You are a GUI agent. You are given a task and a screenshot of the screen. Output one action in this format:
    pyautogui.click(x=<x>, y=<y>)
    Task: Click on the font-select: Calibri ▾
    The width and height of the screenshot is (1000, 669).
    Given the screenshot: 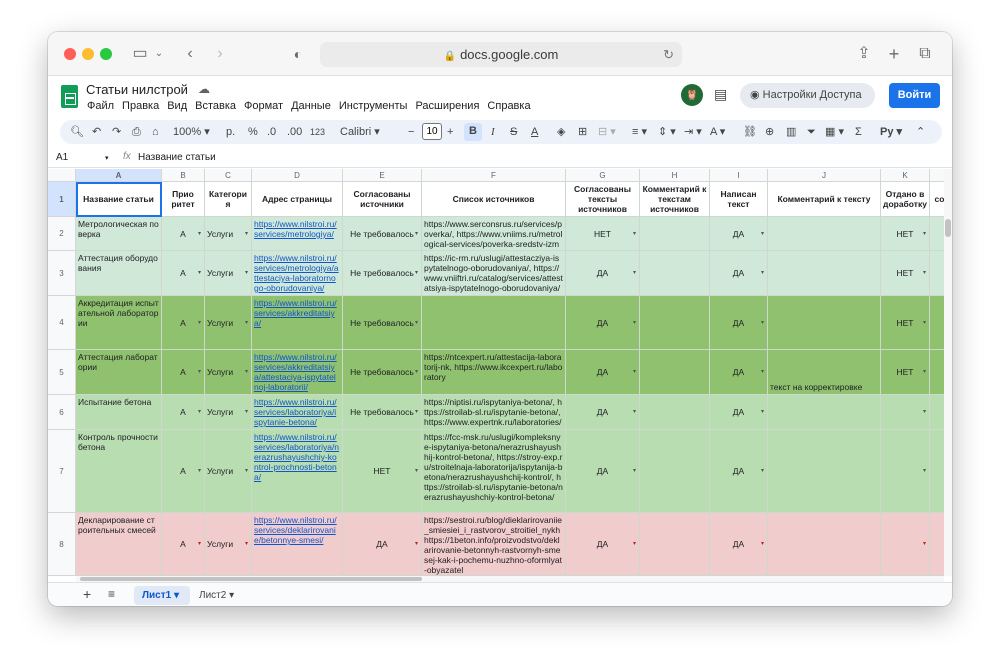 What is the action you would take?
    pyautogui.click(x=360, y=132)
    